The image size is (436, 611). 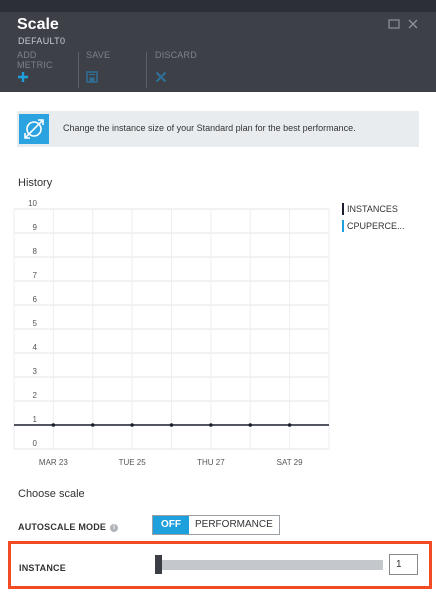 I want to click on y-tick-label: 5, so click(x=35, y=323).